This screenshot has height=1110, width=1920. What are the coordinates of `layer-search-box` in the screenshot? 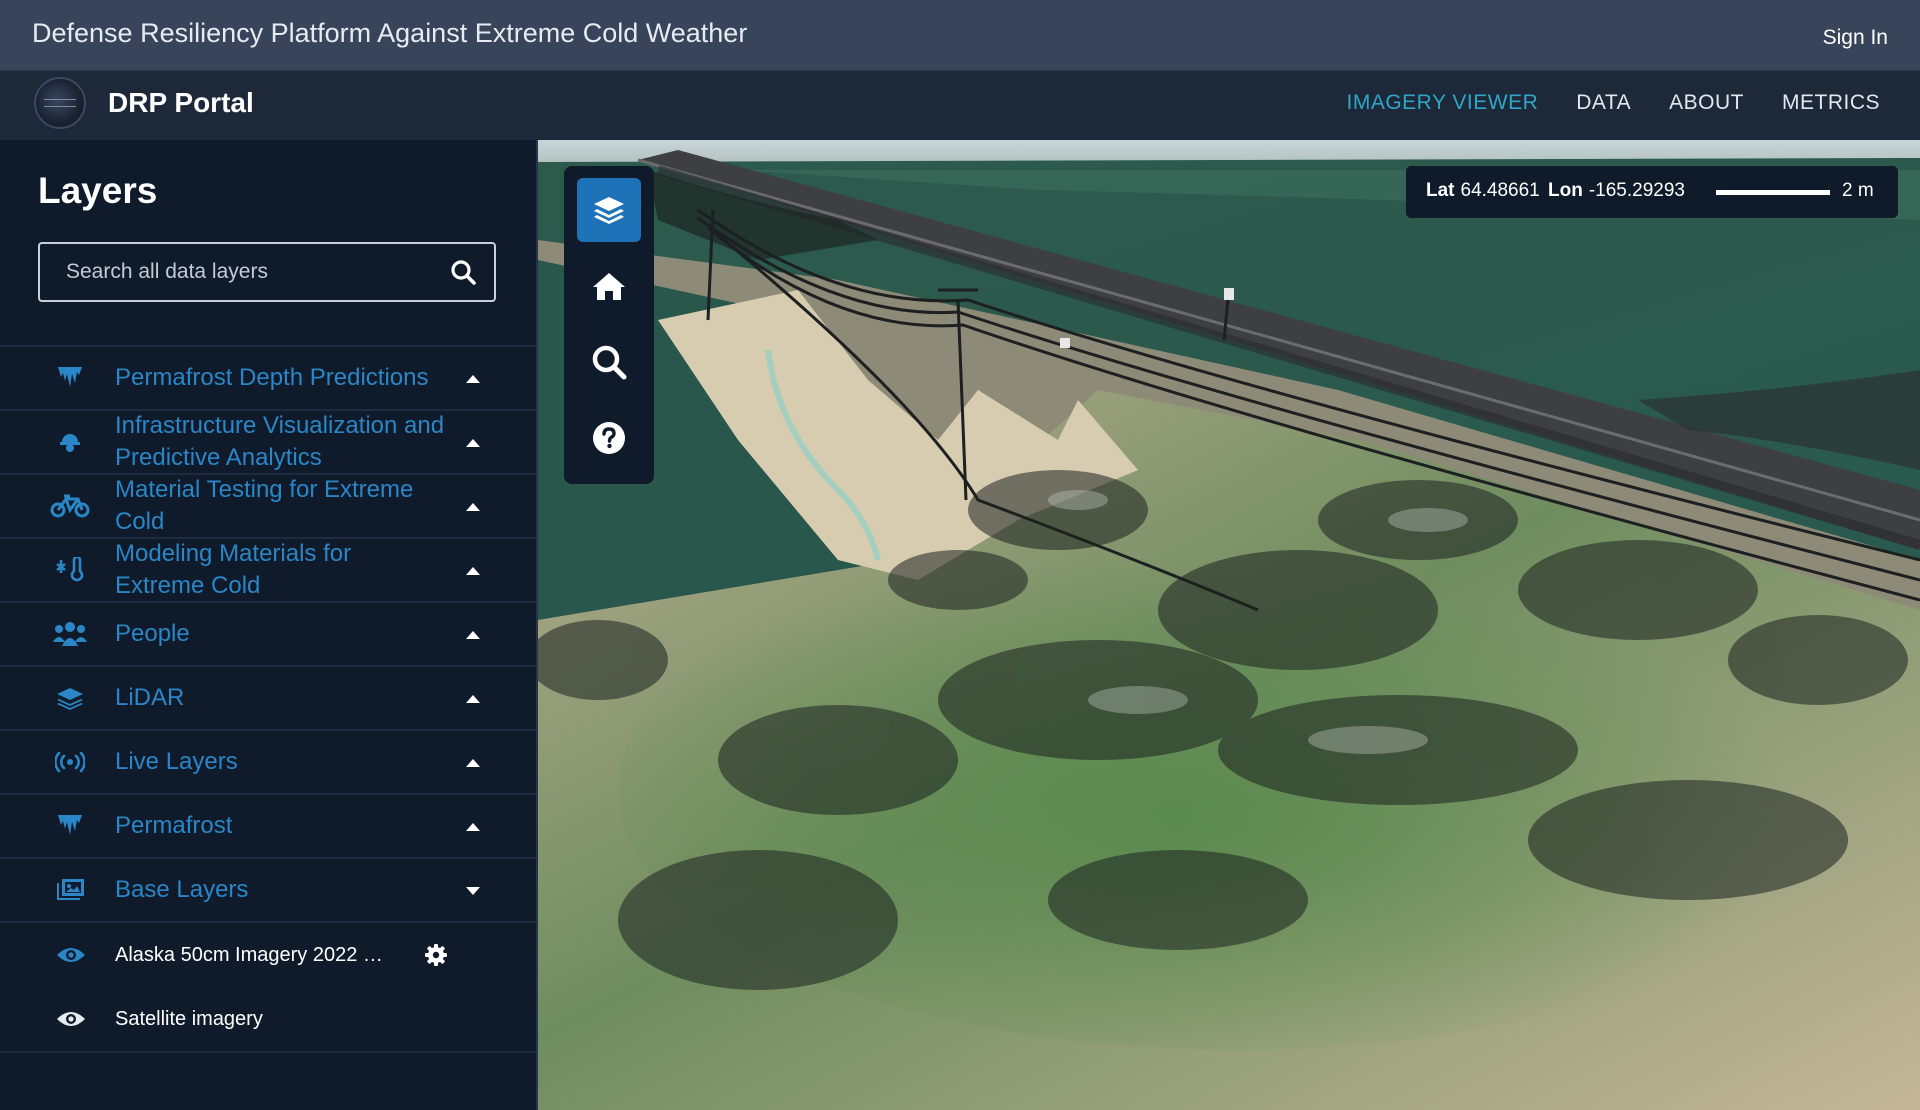 It's located at (267, 272).